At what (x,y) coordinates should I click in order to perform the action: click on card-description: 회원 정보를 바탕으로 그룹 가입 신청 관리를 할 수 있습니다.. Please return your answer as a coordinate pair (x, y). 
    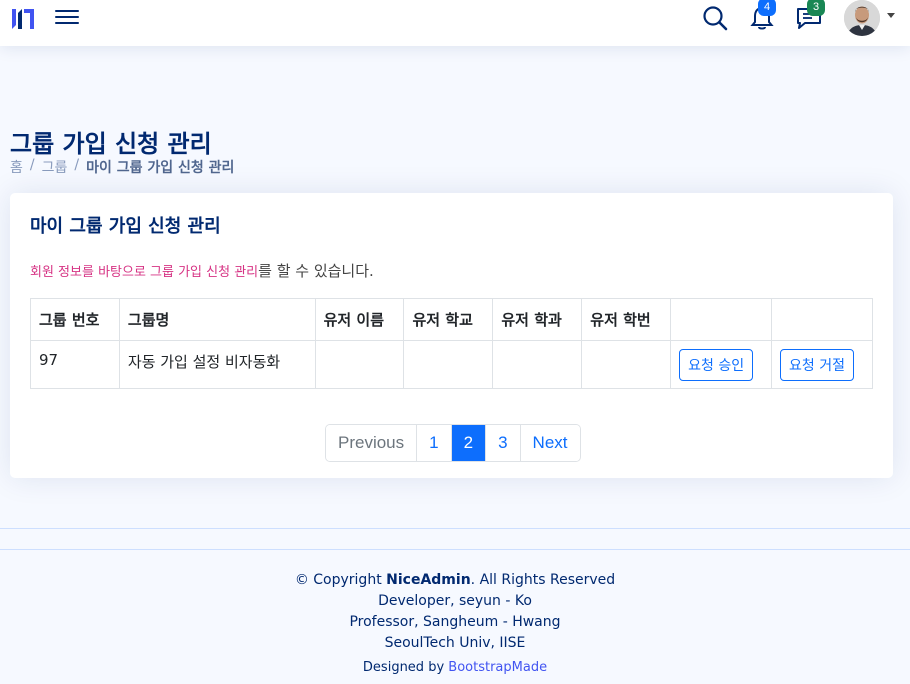
    Looking at the image, I should click on (202, 270).